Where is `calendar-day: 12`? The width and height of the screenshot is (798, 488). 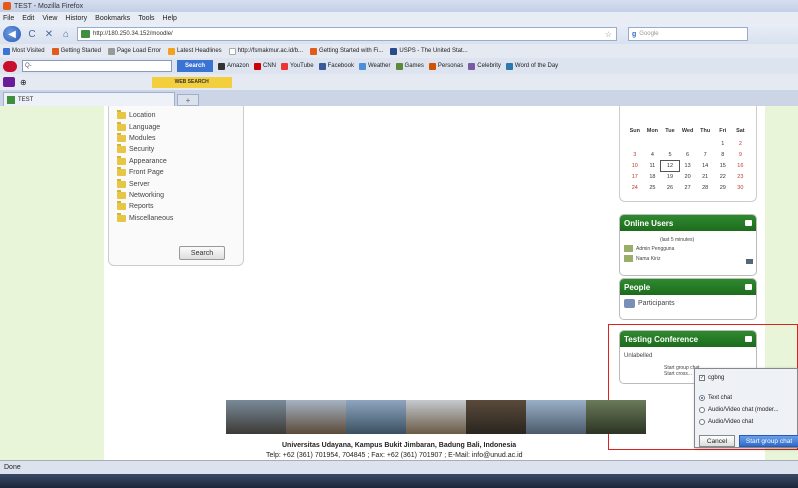 calendar-day: 12 is located at coordinates (670, 166).